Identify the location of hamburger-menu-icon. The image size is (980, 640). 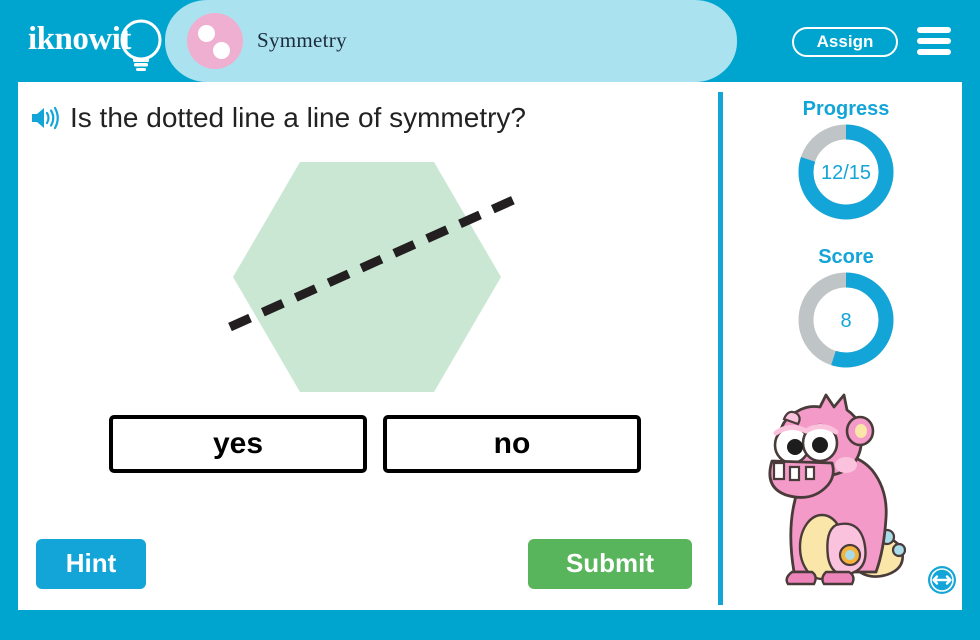
(934, 41).